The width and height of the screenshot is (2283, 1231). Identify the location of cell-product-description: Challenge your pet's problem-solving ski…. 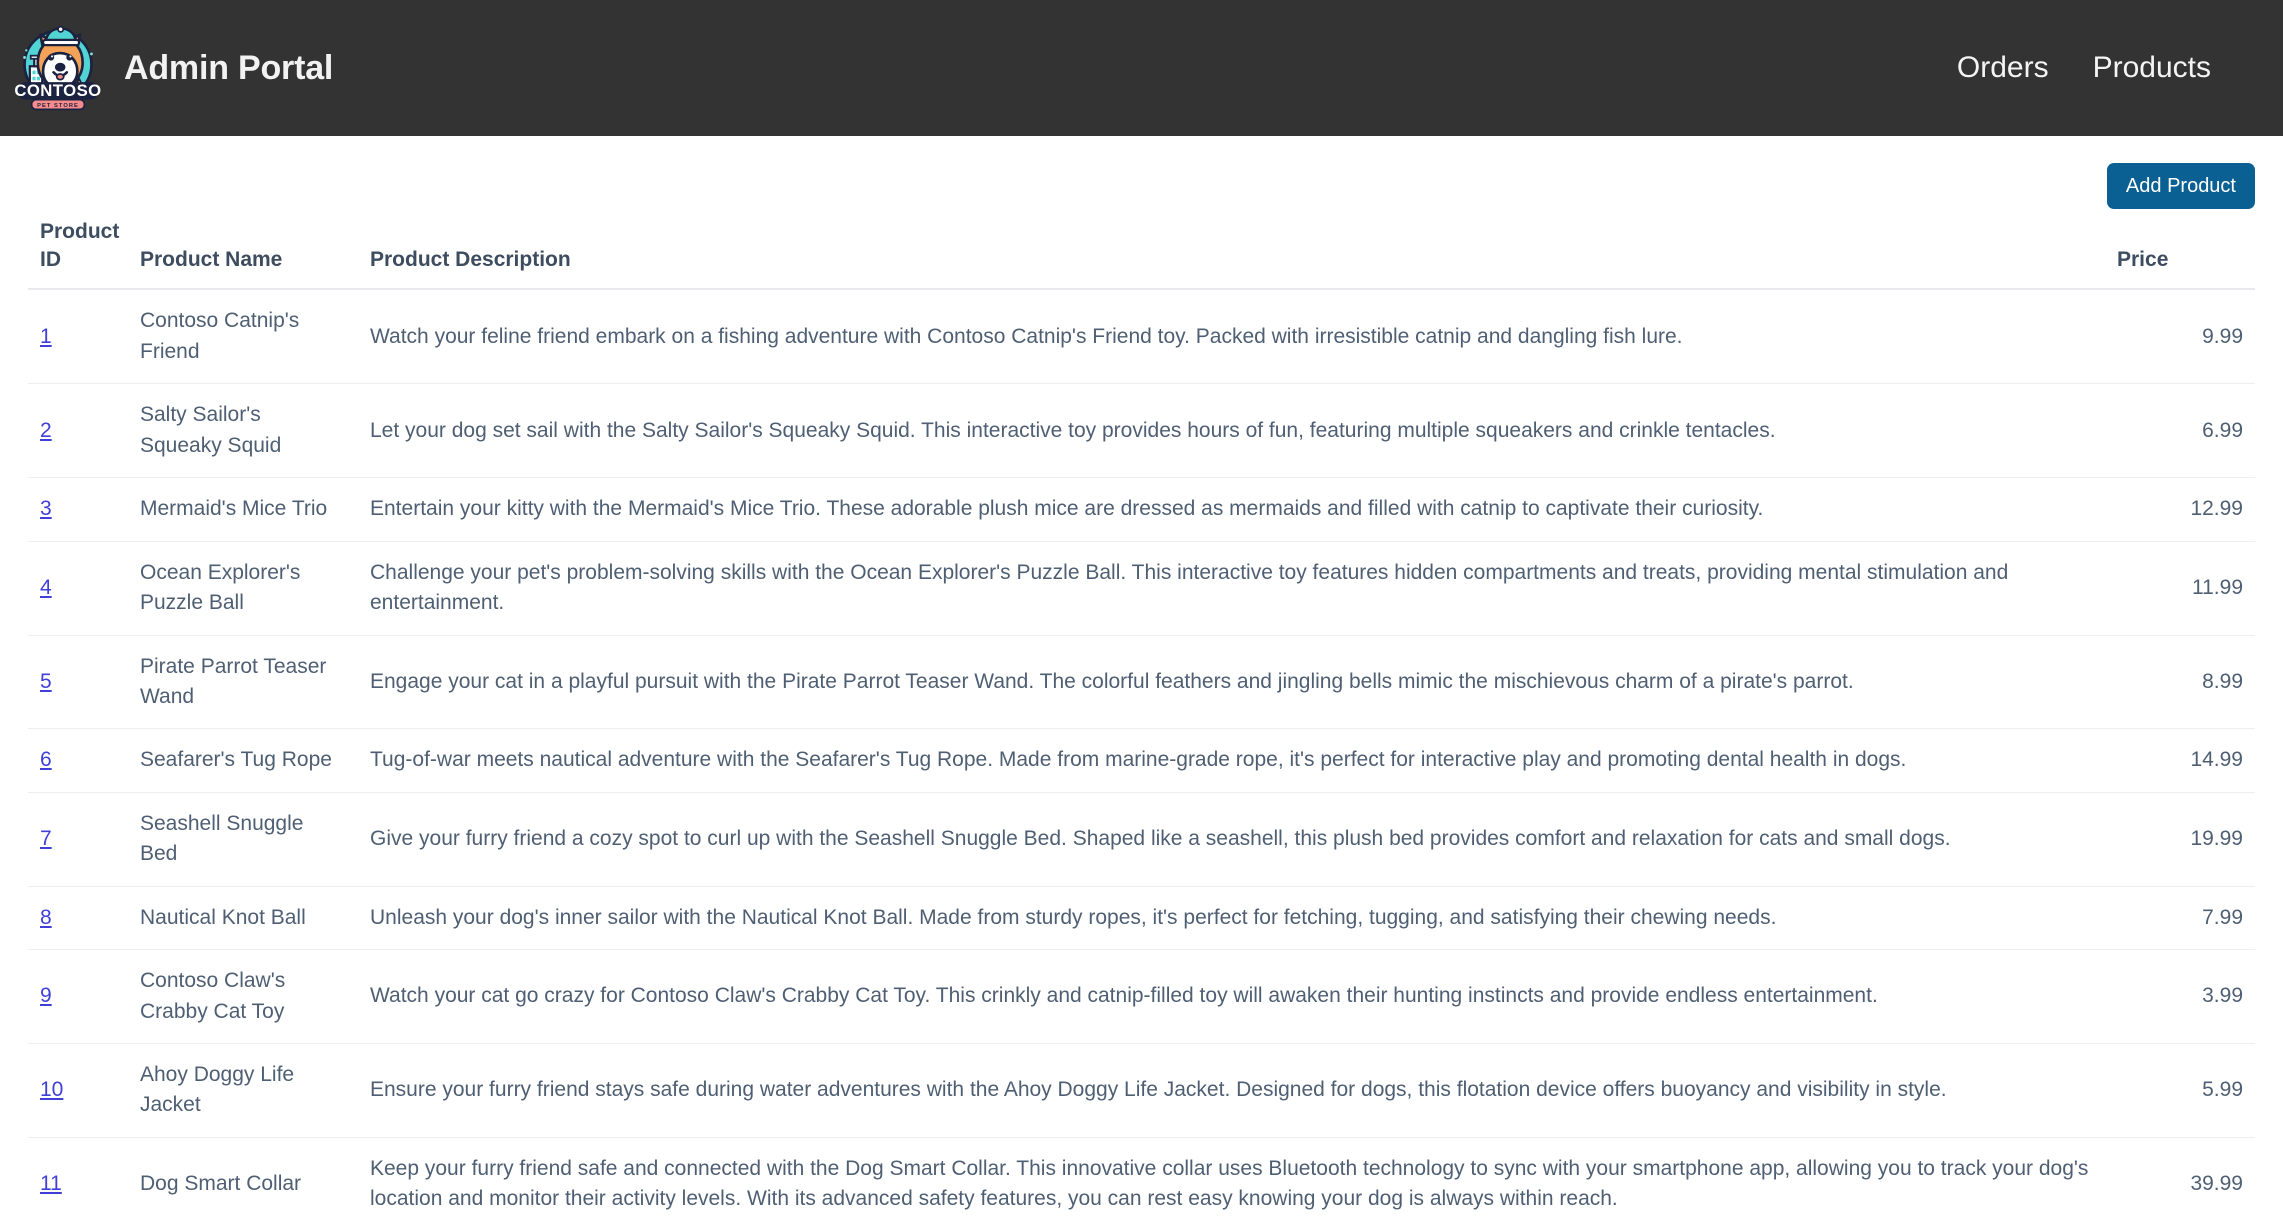
(1231, 587).